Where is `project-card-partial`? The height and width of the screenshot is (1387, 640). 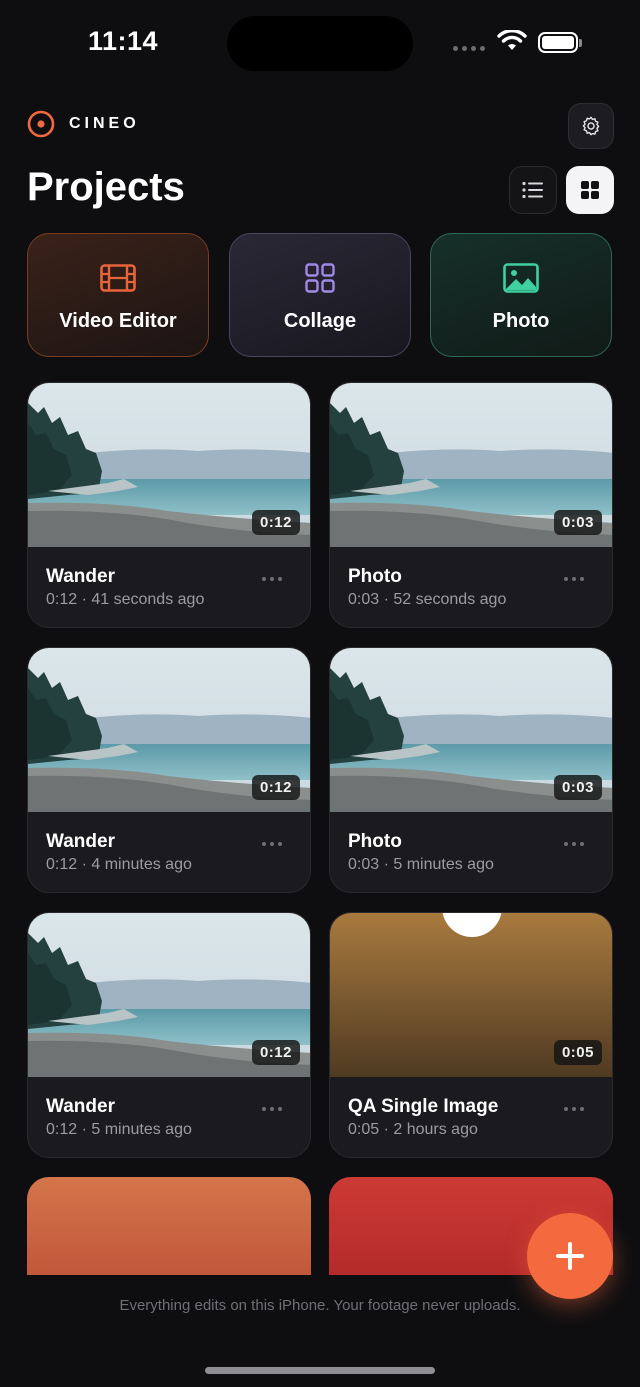 project-card-partial is located at coordinates (169, 1226).